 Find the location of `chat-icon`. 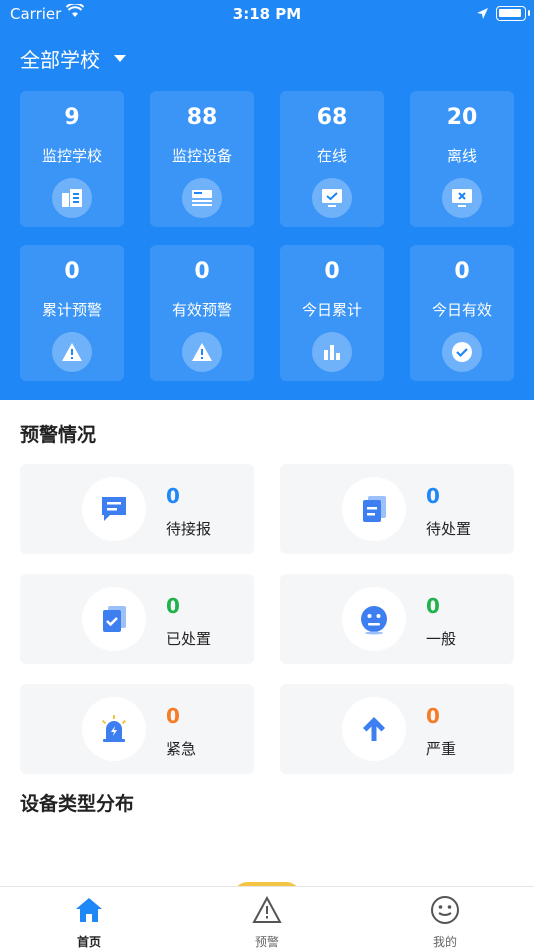

chat-icon is located at coordinates (114, 509).